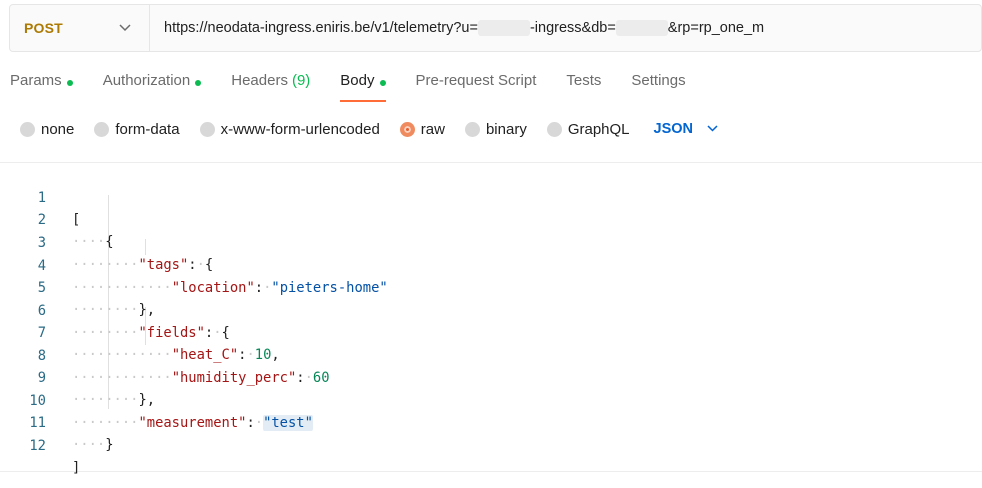 The image size is (982, 488). I want to click on method-selector: POST, so click(80, 28).